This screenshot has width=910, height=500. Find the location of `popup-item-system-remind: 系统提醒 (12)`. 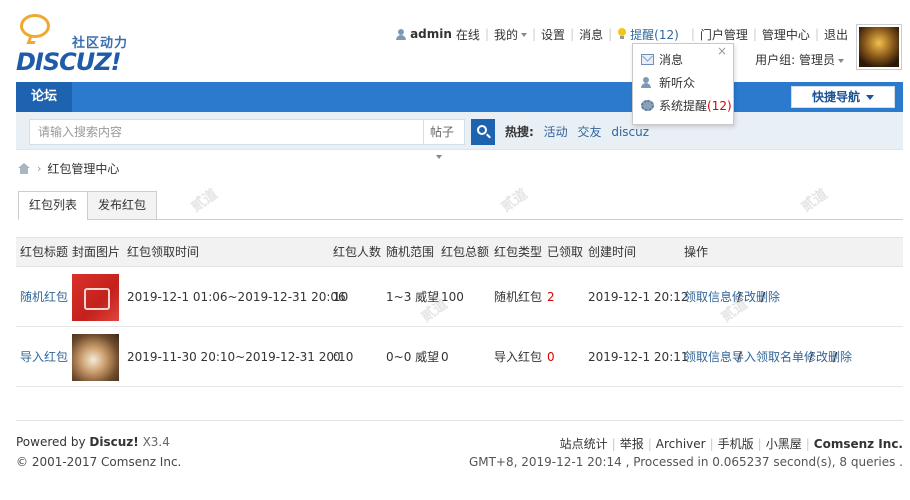

popup-item-system-remind: 系统提醒 (12) is located at coordinates (687, 105).